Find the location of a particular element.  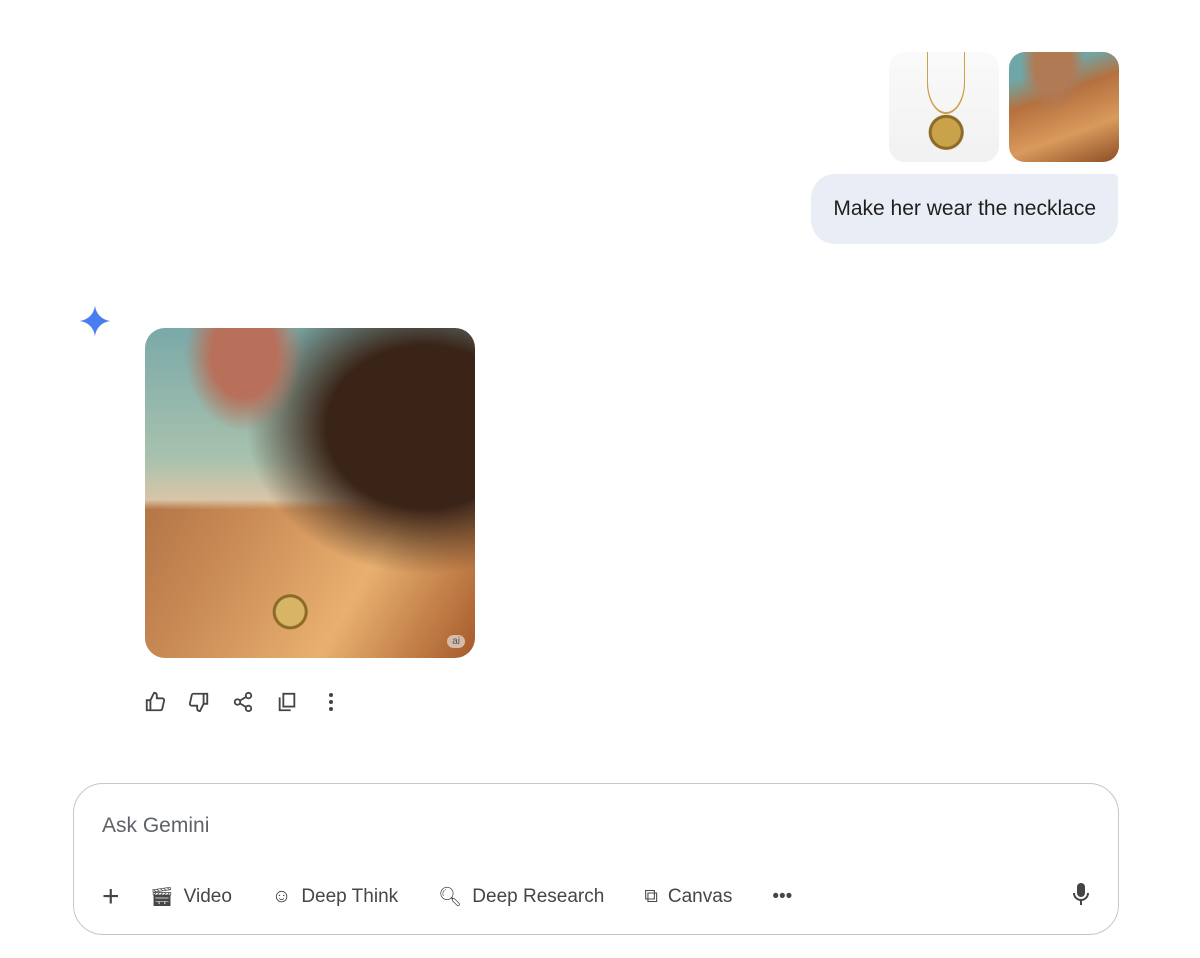

thumbs-down-button is located at coordinates (199, 702).